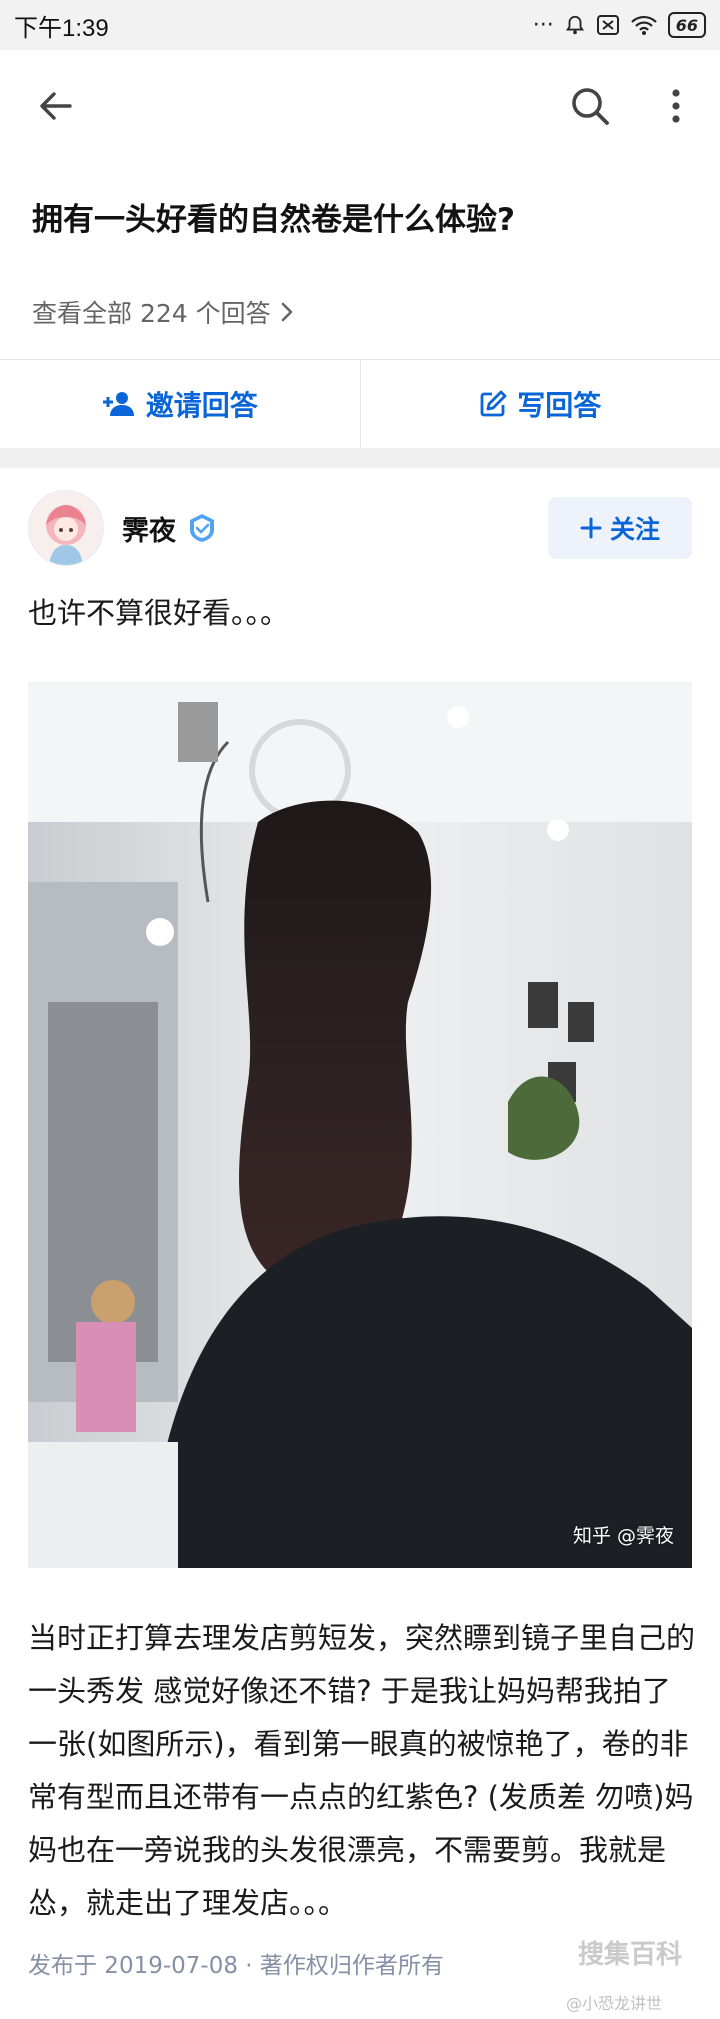 Image resolution: width=720 pixels, height=2019 pixels. I want to click on wifi-icon, so click(643, 25).